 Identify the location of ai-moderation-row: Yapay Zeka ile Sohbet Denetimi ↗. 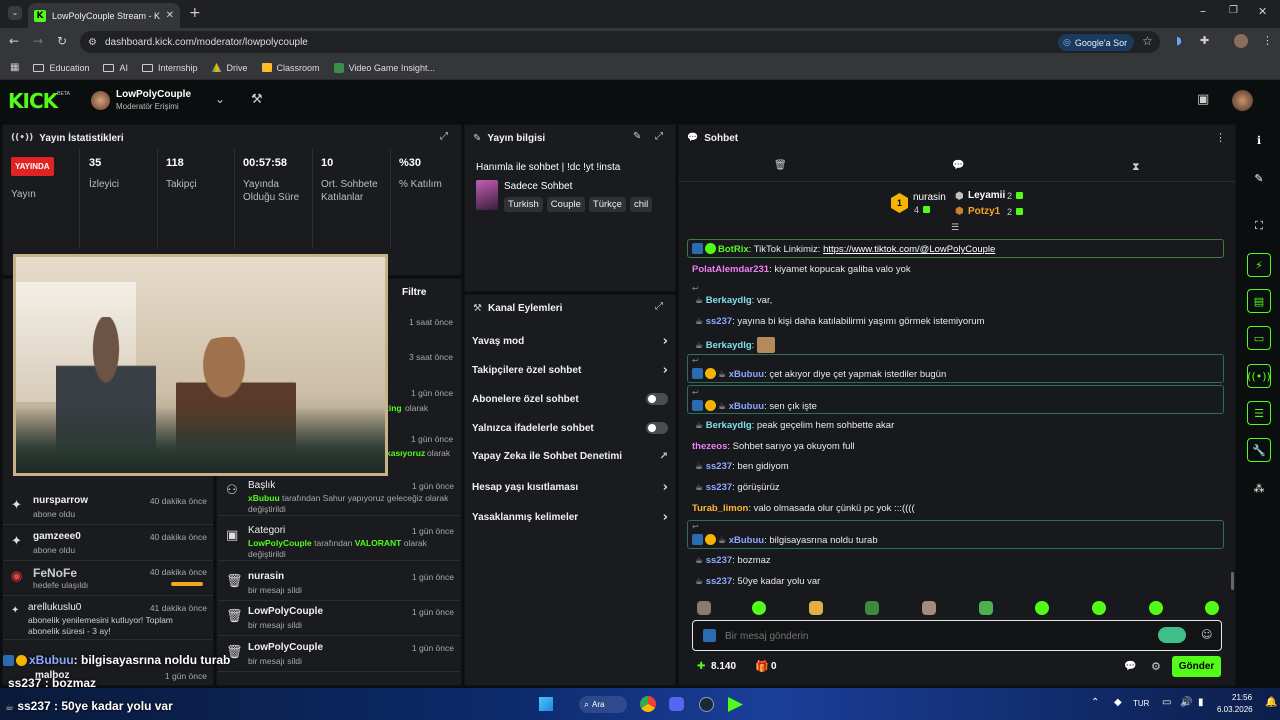
(570, 456).